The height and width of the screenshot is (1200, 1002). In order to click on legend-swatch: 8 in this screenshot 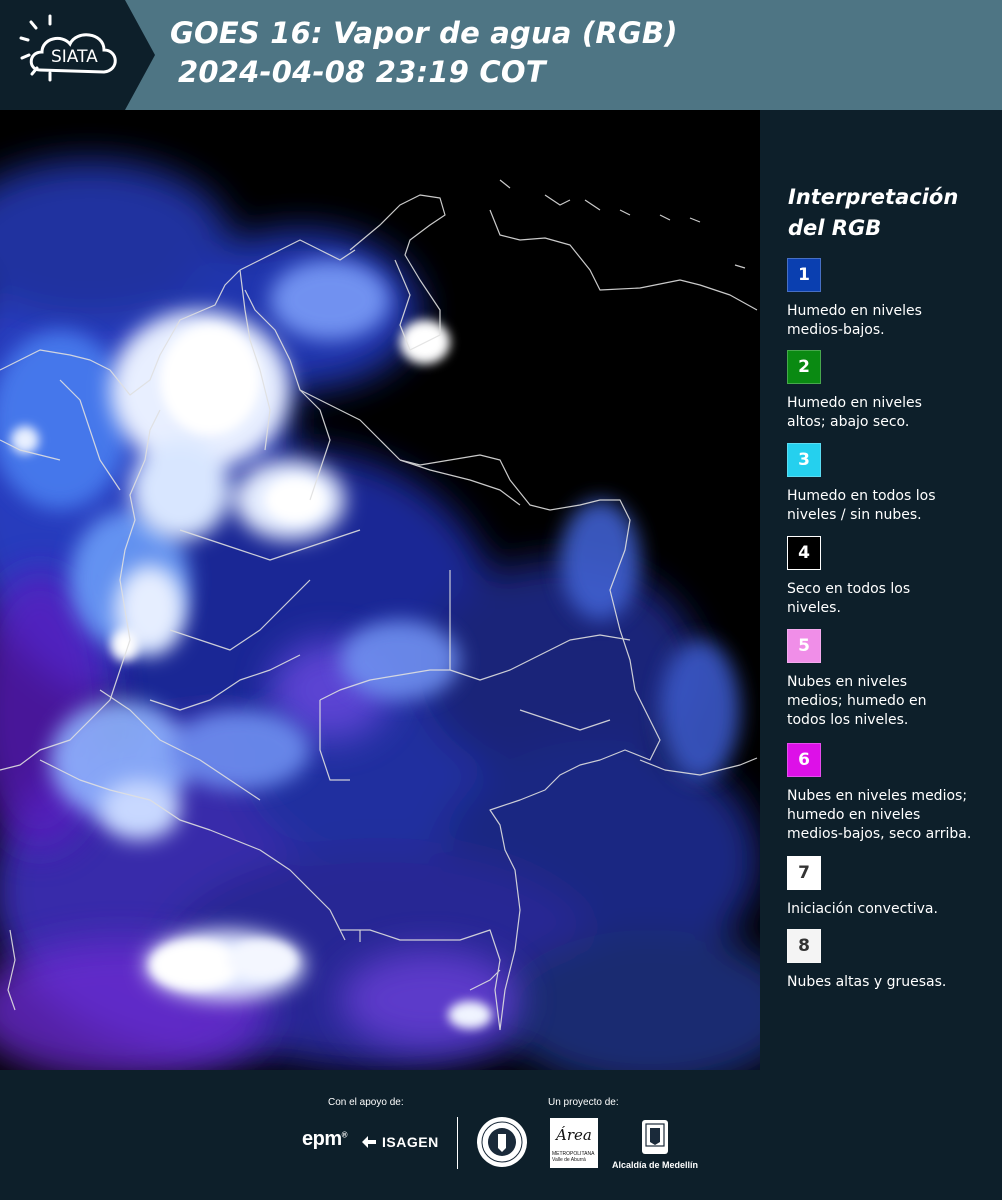, I will do `click(804, 946)`.